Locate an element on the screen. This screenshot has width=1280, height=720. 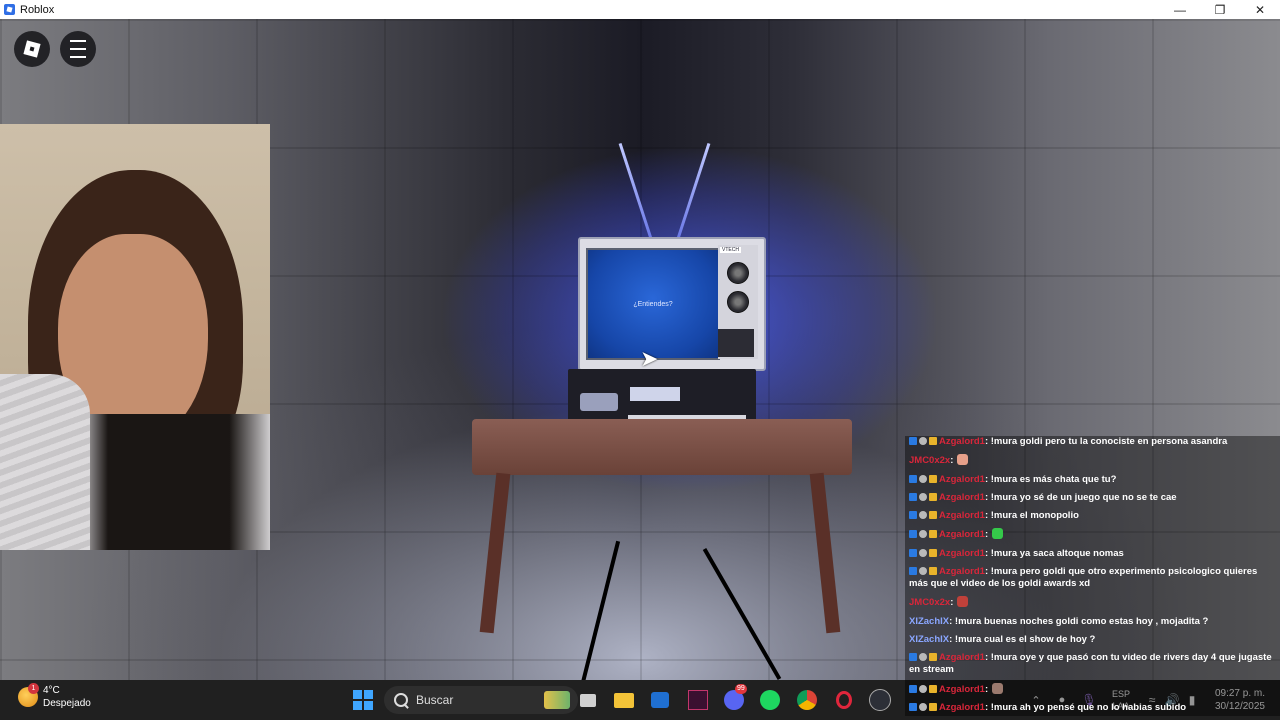
weather-description: Despejado is located at coordinates (67, 703).